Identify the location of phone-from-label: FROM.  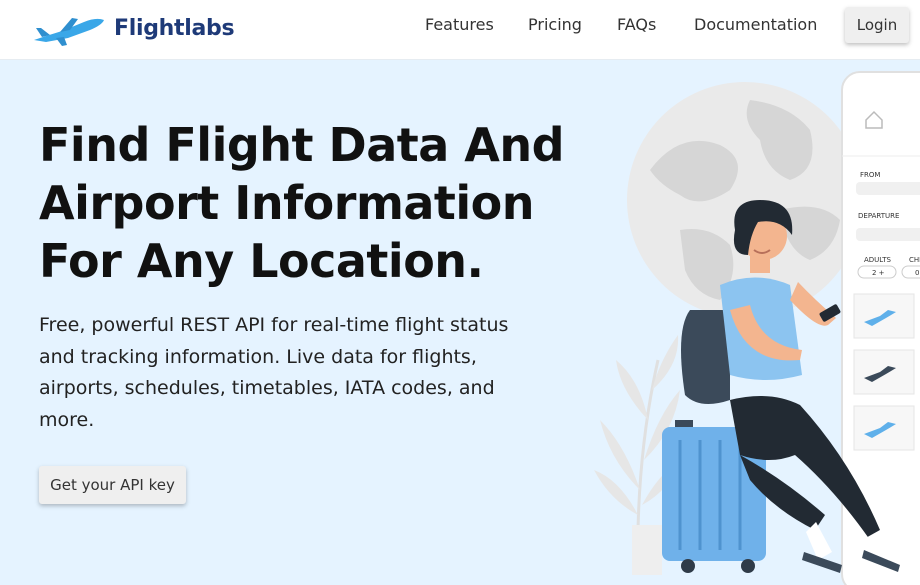
(870, 175).